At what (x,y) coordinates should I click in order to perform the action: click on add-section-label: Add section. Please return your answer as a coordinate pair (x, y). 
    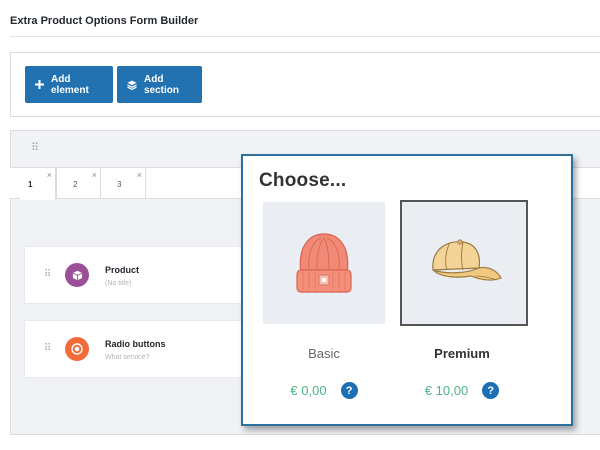
    Looking at the image, I should click on (162, 84).